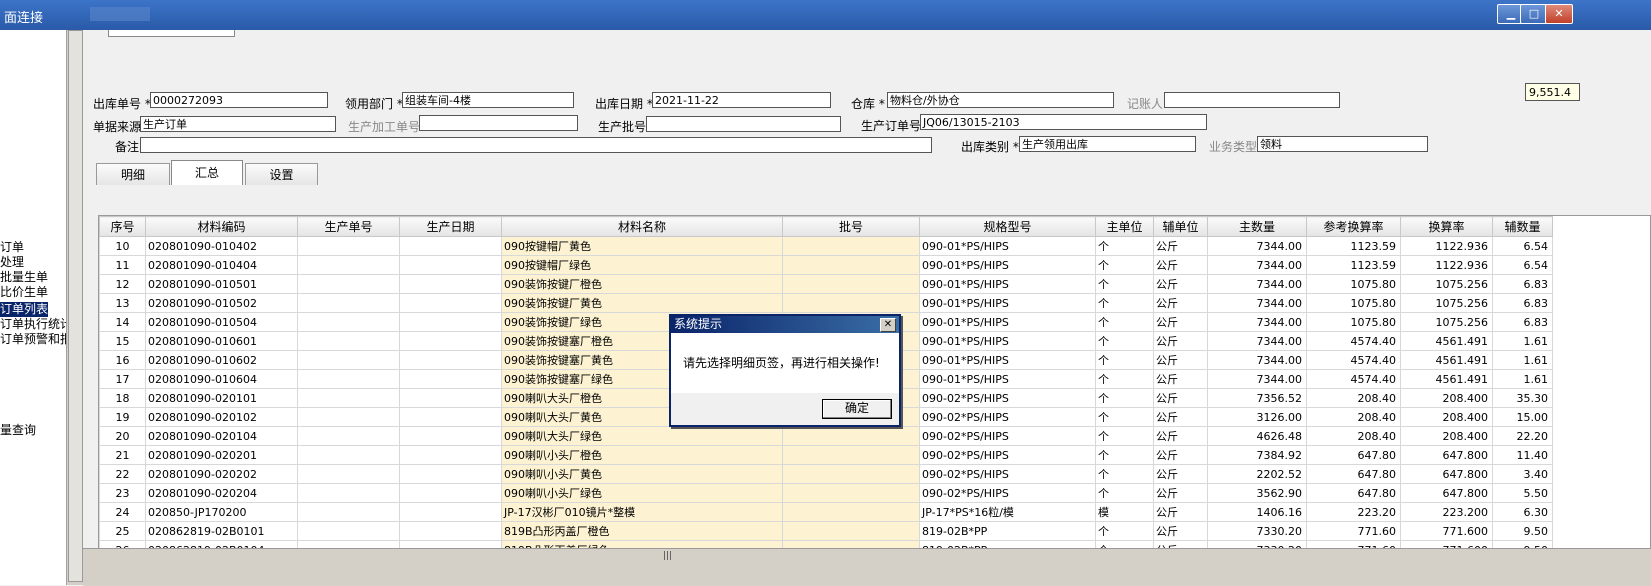 The width and height of the screenshot is (1651, 586). What do you see at coordinates (122, 379) in the screenshot?
I see `table-cell: 17` at bounding box center [122, 379].